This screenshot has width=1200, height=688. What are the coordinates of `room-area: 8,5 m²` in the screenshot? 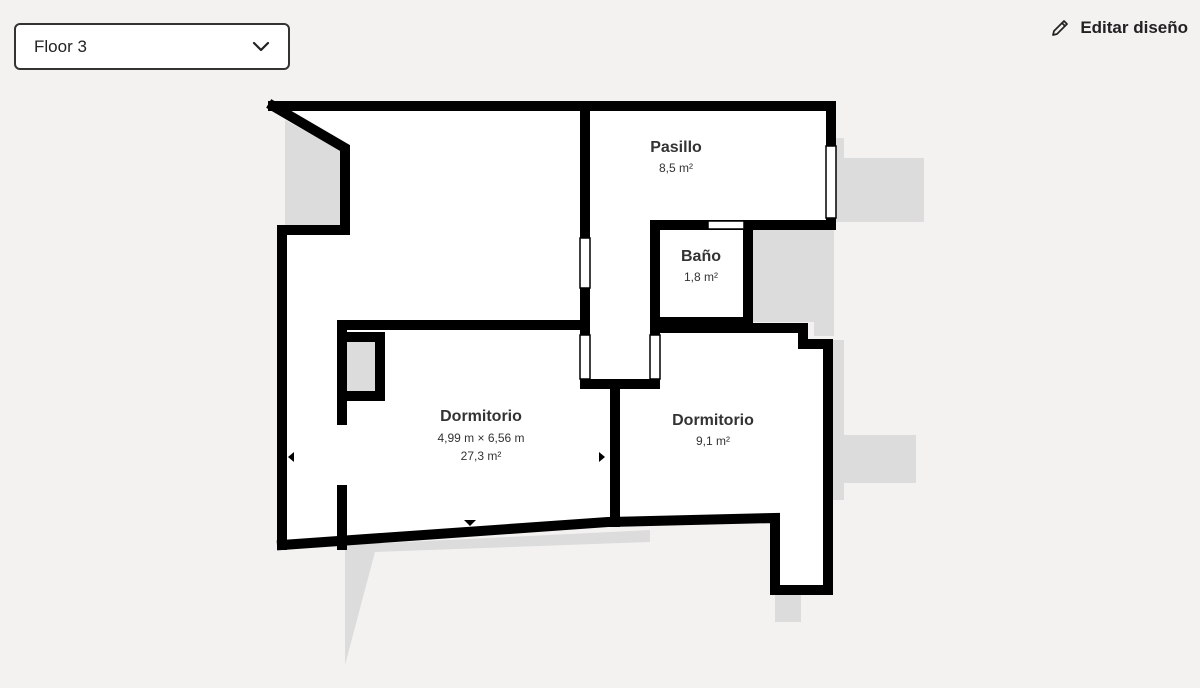 It's located at (676, 168).